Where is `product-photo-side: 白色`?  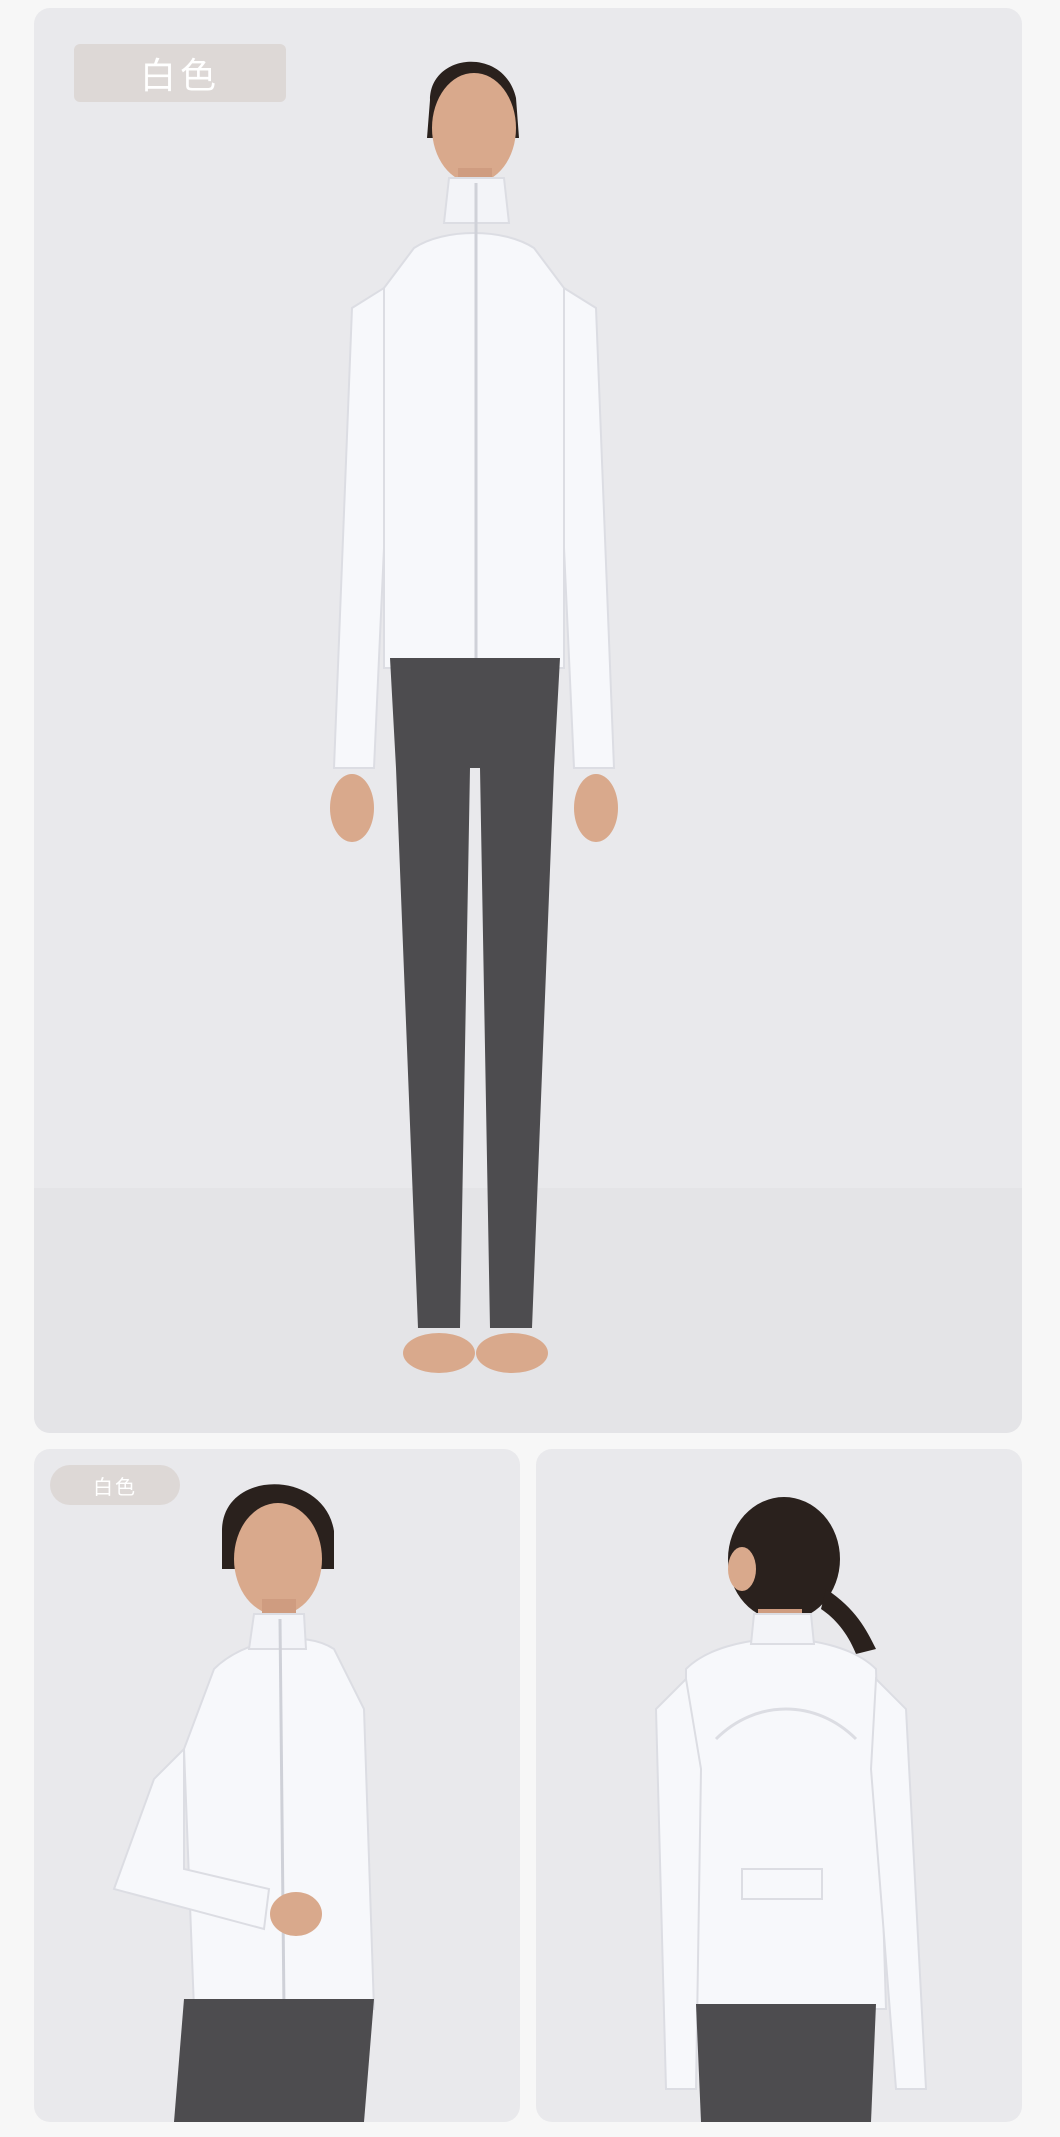 product-photo-side: 白色 is located at coordinates (277, 1785).